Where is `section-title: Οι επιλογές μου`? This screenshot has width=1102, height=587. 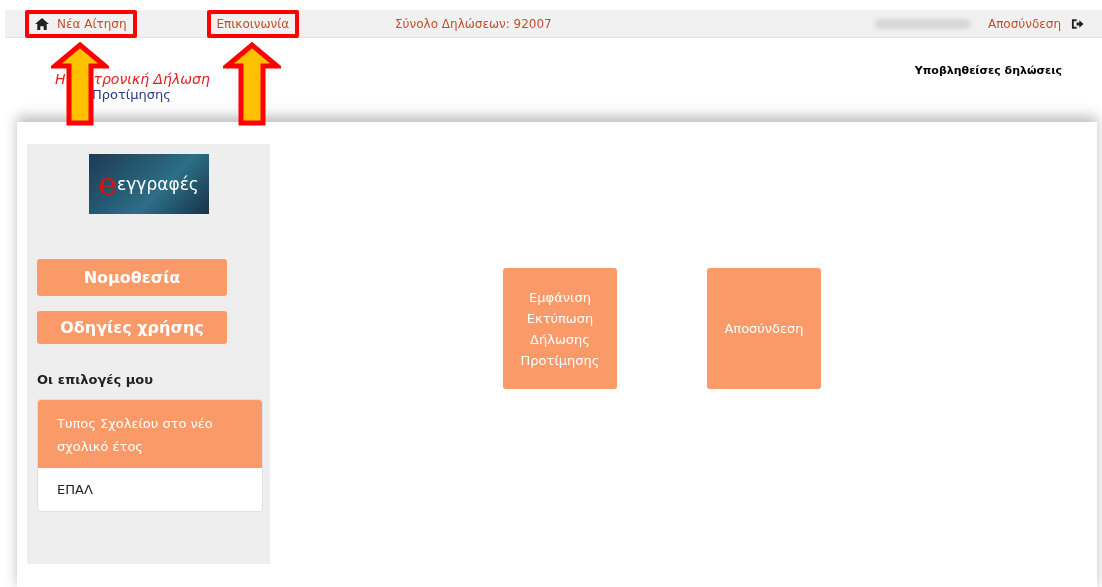 section-title: Οι επιλογές μου is located at coordinates (95, 379).